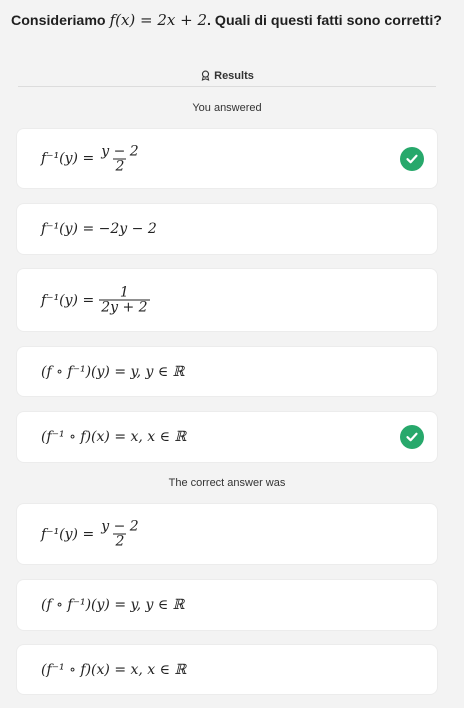  Describe the element at coordinates (124, 292) in the screenshot. I see `fraction-numerator: 1` at that location.